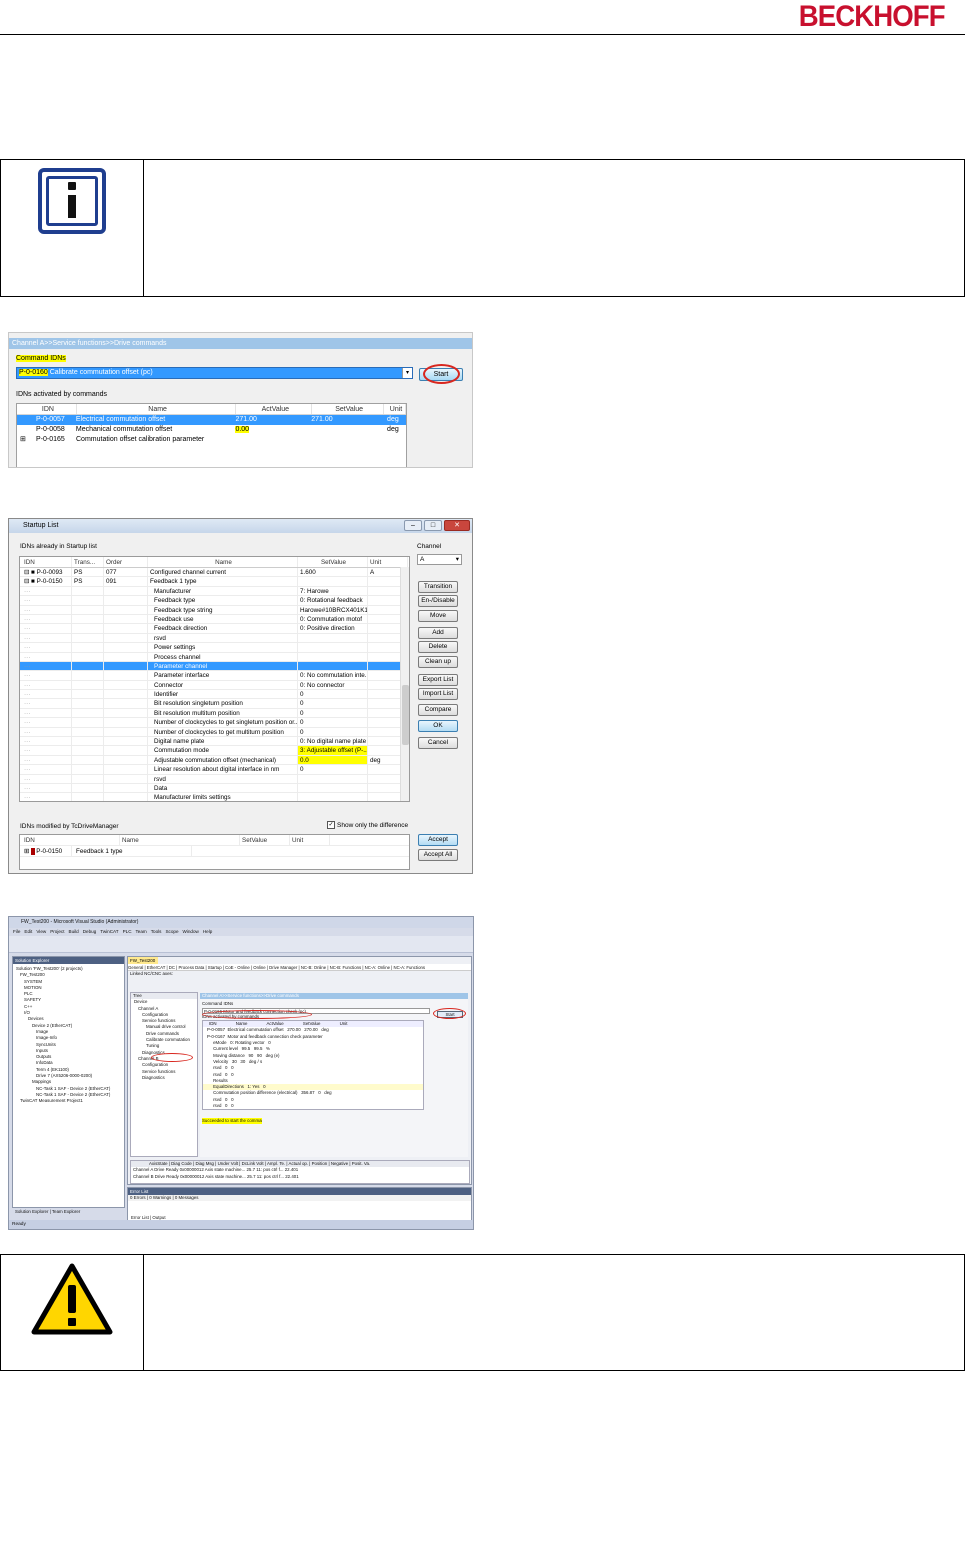 The width and height of the screenshot is (965, 1549). I want to click on checkbox-checked-icon: ✓, so click(331, 825).